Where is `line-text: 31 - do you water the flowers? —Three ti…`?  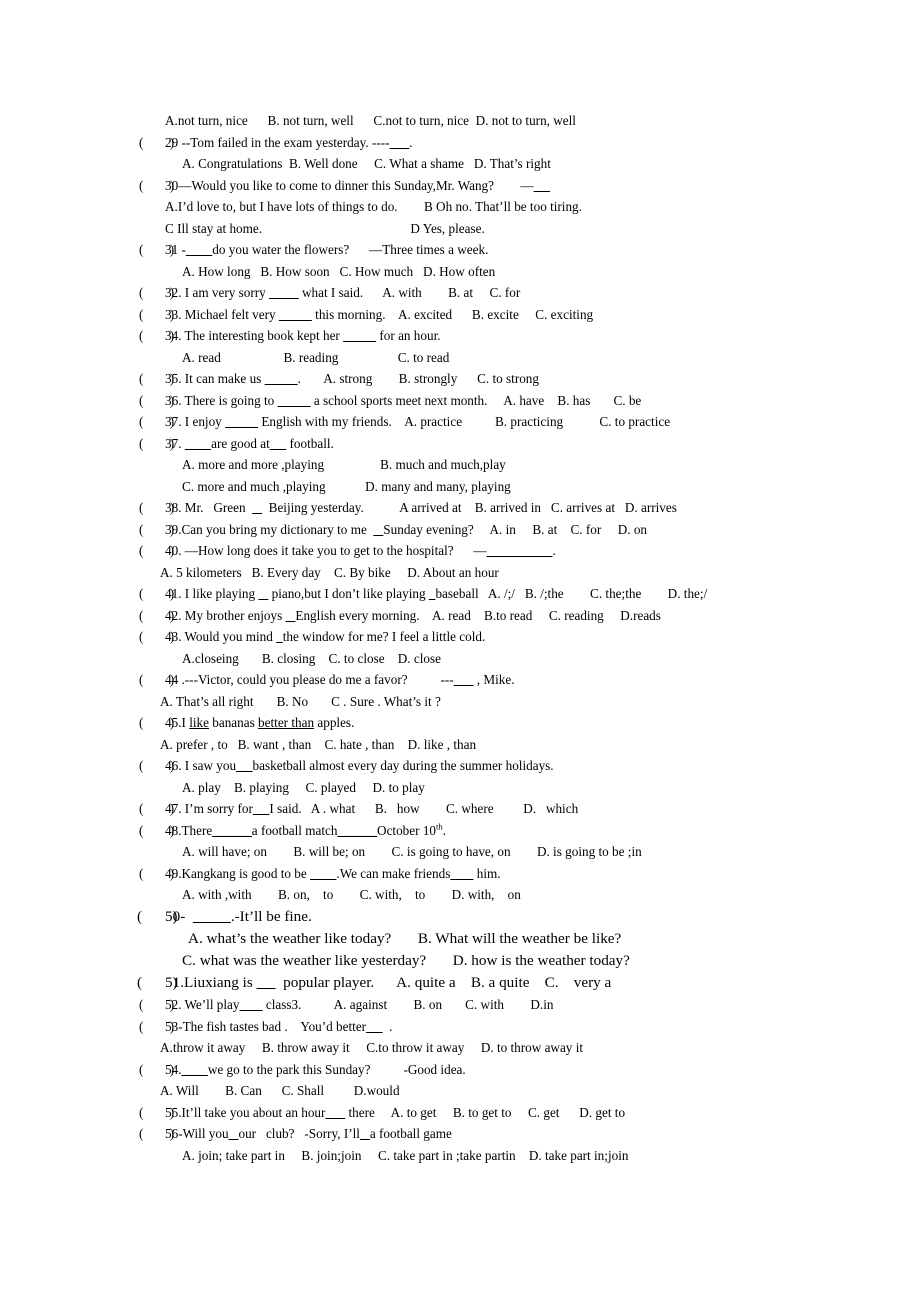 line-text: 31 - do you water the flowers? —Three ti… is located at coordinates (327, 249).